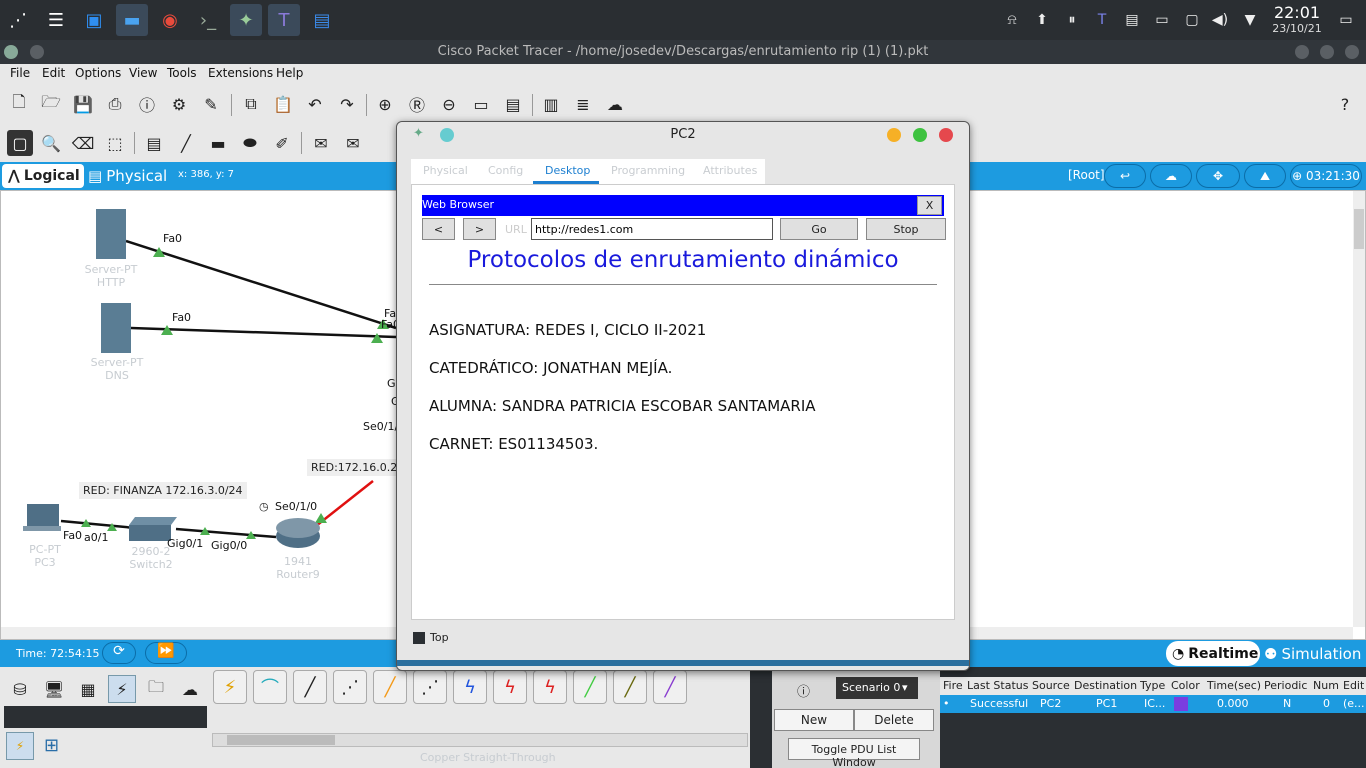 The height and width of the screenshot is (768, 1366). Describe the element at coordinates (567, 170) in the screenshot. I see `tab-desktop: Desktop` at that location.